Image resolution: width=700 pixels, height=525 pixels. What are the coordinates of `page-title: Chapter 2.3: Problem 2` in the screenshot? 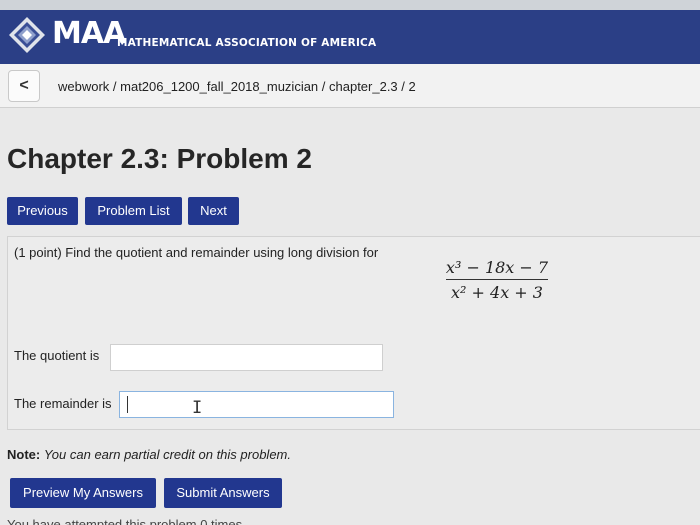 It's located at (159, 158).